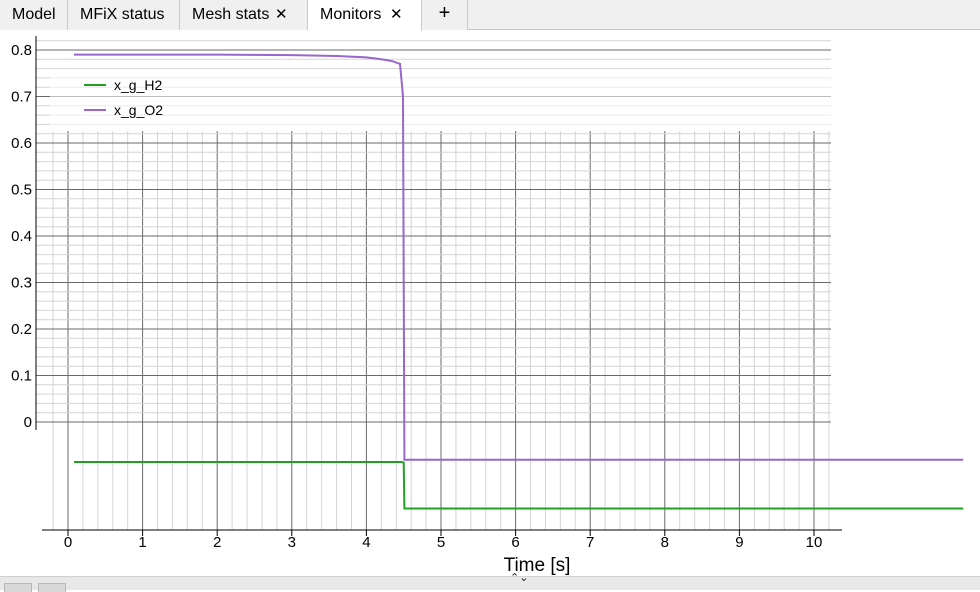 Image resolution: width=980 pixels, height=592 pixels. I want to click on x-tick-label: 0, so click(68, 542).